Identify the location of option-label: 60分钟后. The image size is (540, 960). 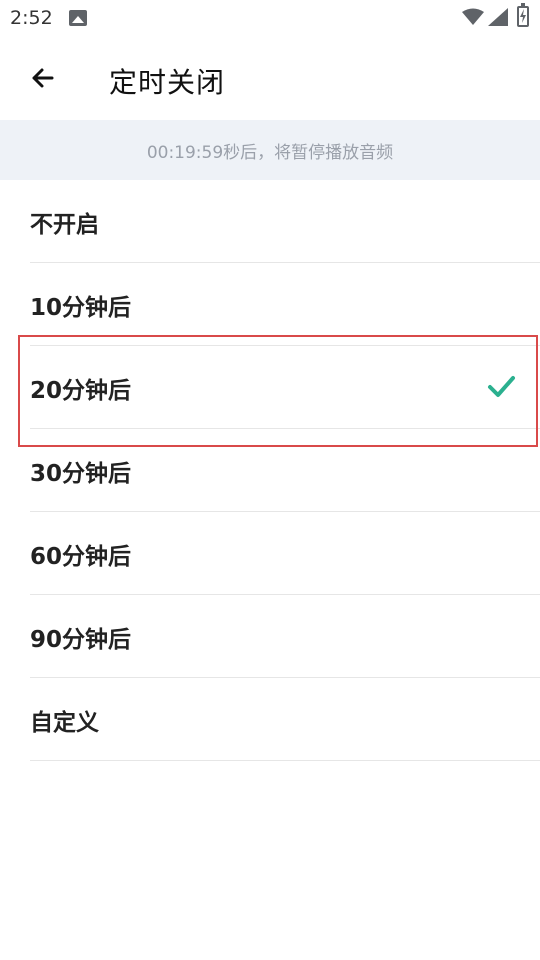
(81, 557).